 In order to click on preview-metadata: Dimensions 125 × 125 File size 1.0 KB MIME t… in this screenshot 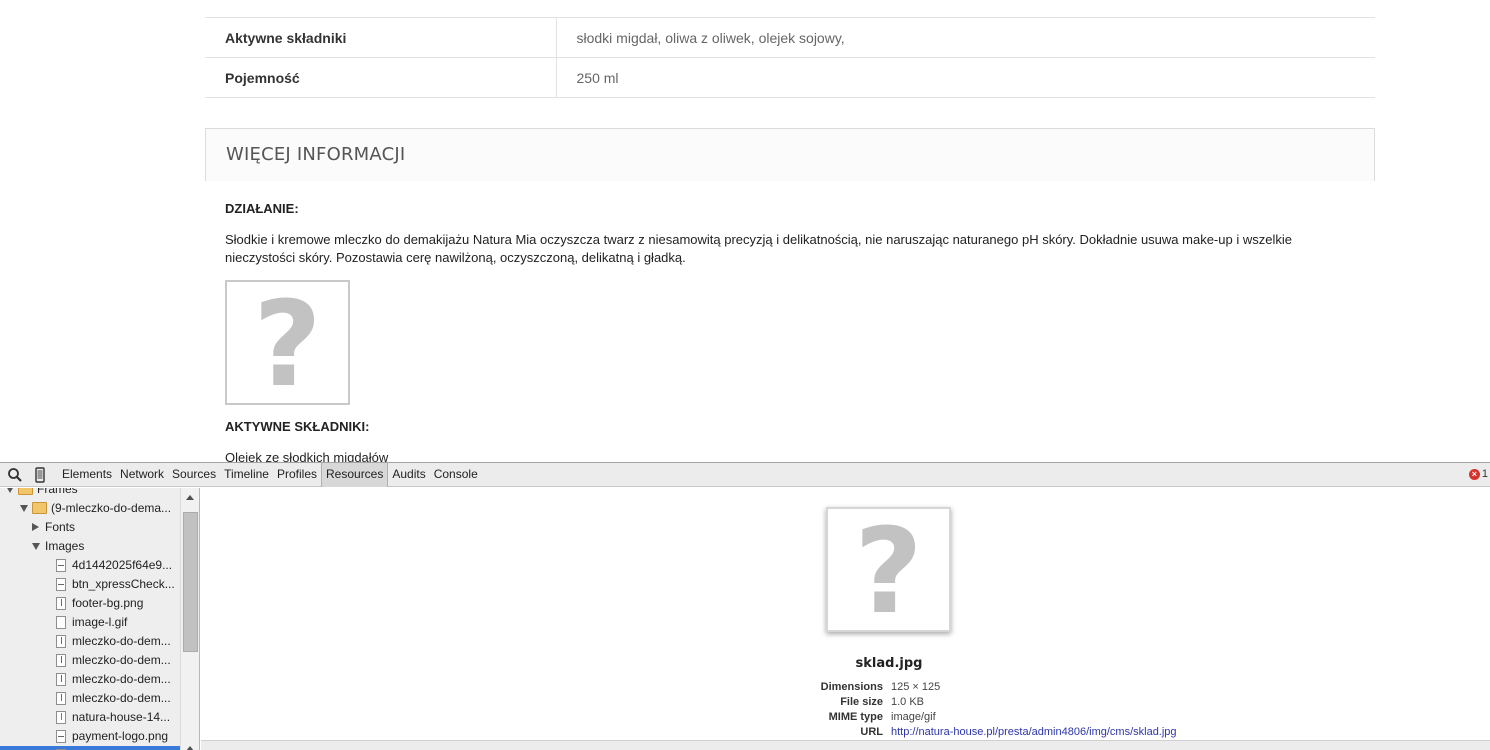, I will do `click(689, 710)`.